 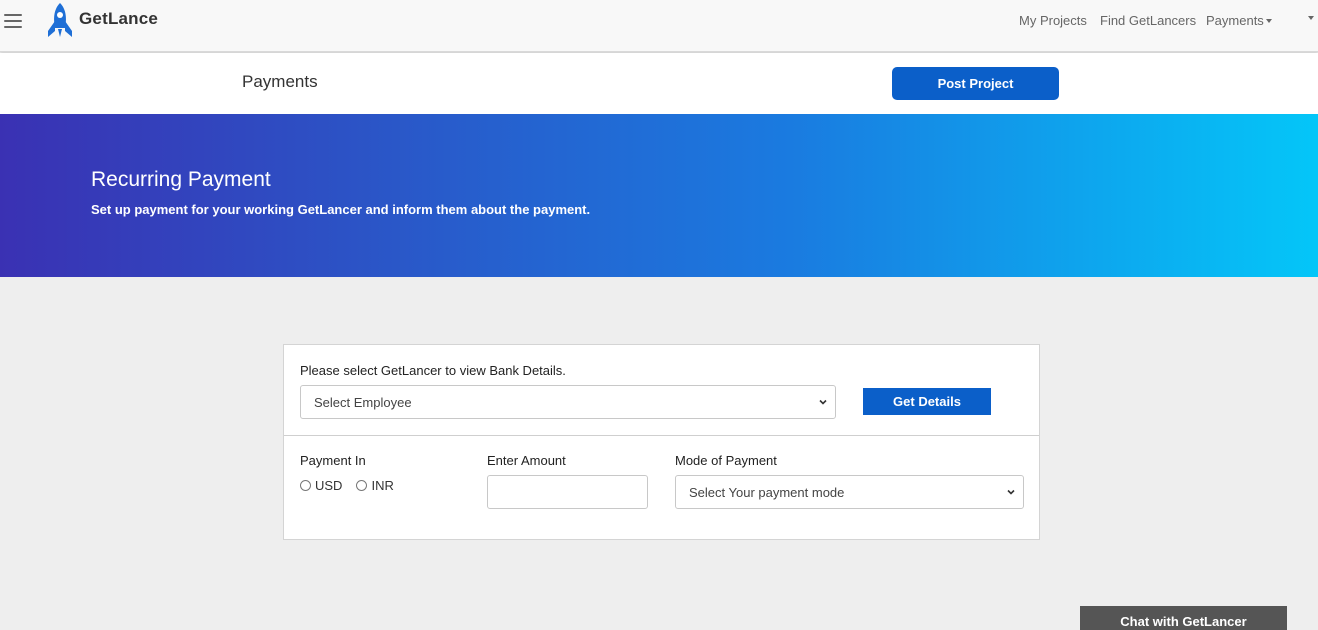 What do you see at coordinates (849, 492) in the screenshot?
I see `payment-mode-select: Select Your payment mode` at bounding box center [849, 492].